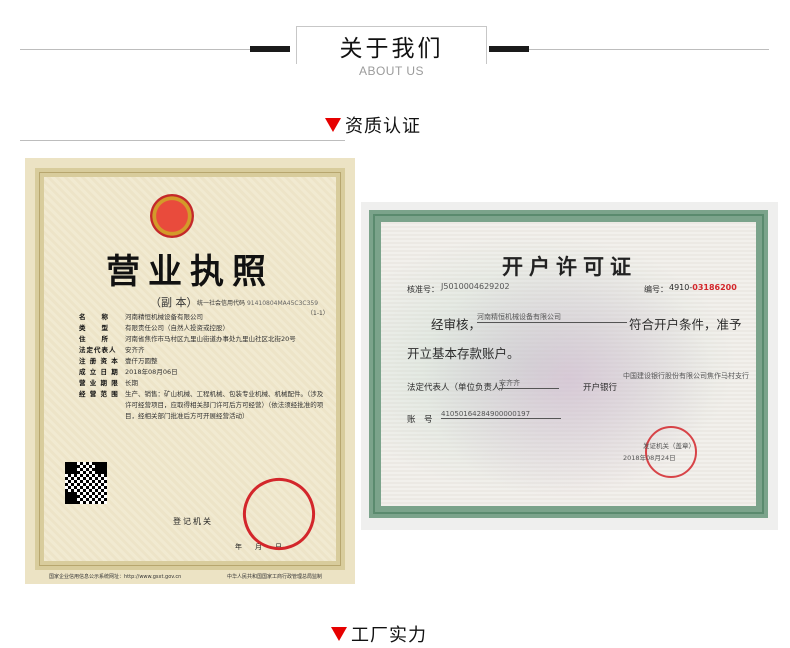 The width and height of the screenshot is (790, 648). Describe the element at coordinates (141, 317) in the screenshot. I see `license-field: 名 称河南精恒机械设备有限公司` at that location.